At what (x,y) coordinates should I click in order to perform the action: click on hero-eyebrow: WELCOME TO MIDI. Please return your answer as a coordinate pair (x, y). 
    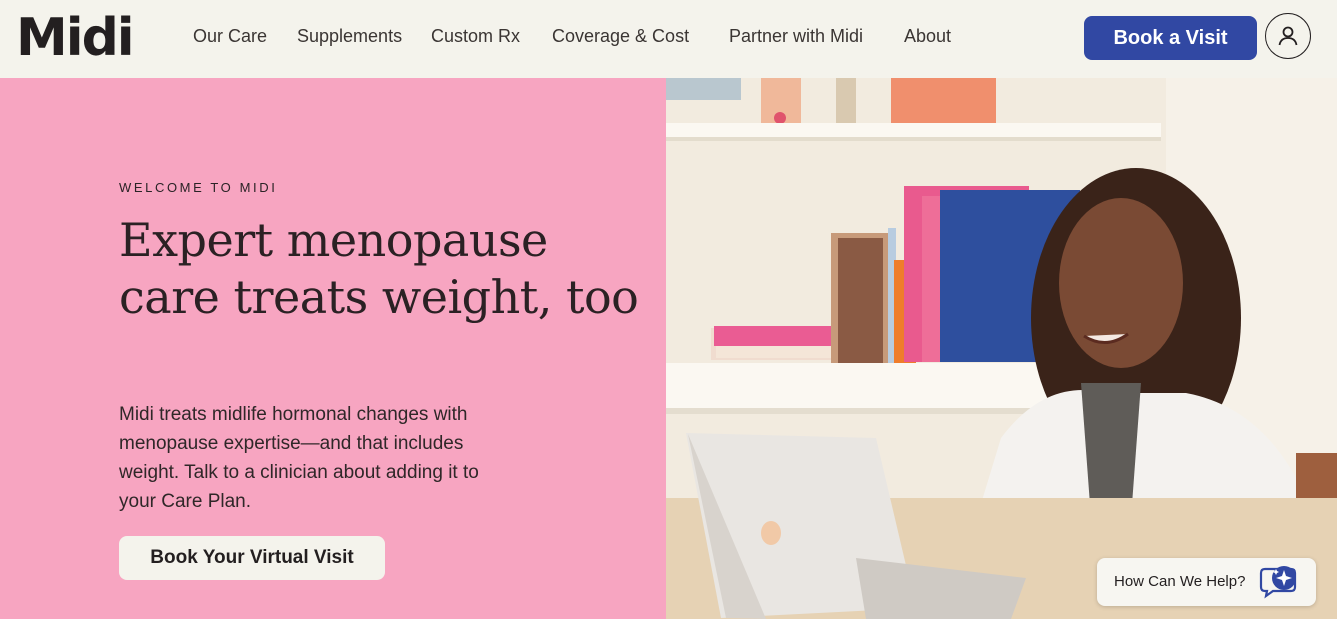
    Looking at the image, I should click on (198, 187).